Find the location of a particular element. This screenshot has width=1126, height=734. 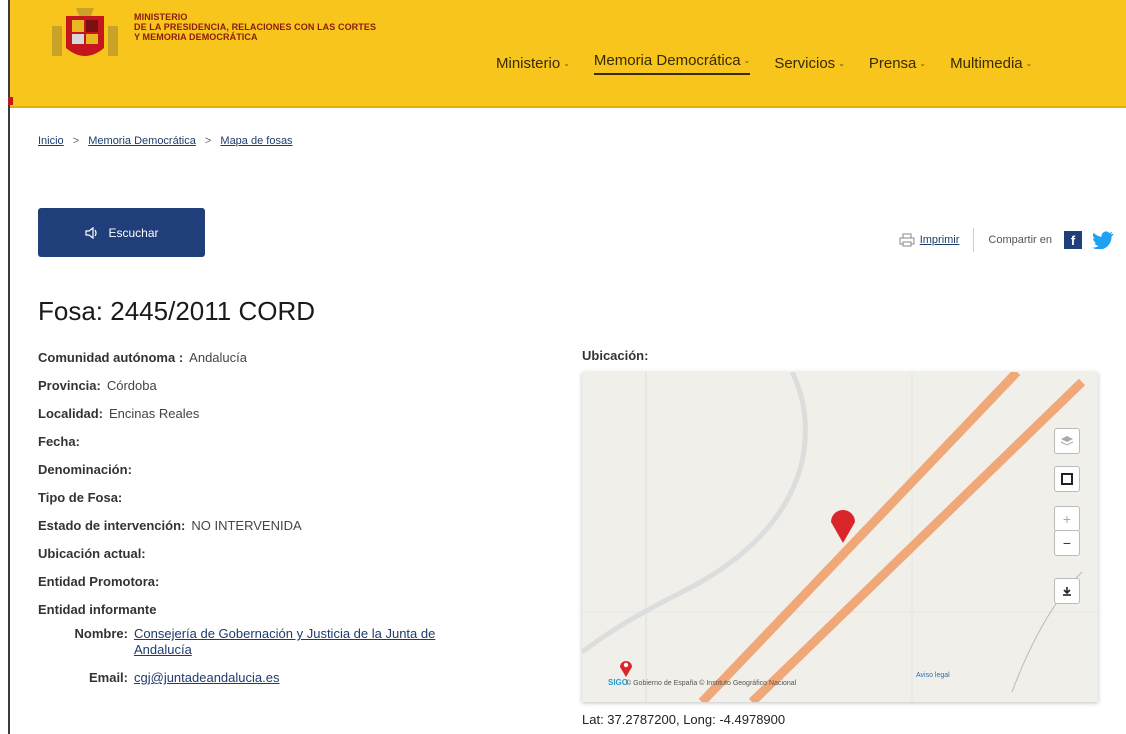

nav-item-servicios: Servicios ⌄ is located at coordinates (809, 63).